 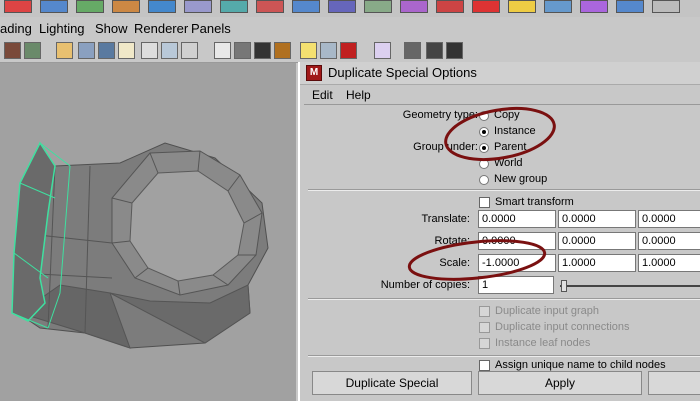 What do you see at coordinates (328, 50) in the screenshot?
I see `shadow-icon` at bounding box center [328, 50].